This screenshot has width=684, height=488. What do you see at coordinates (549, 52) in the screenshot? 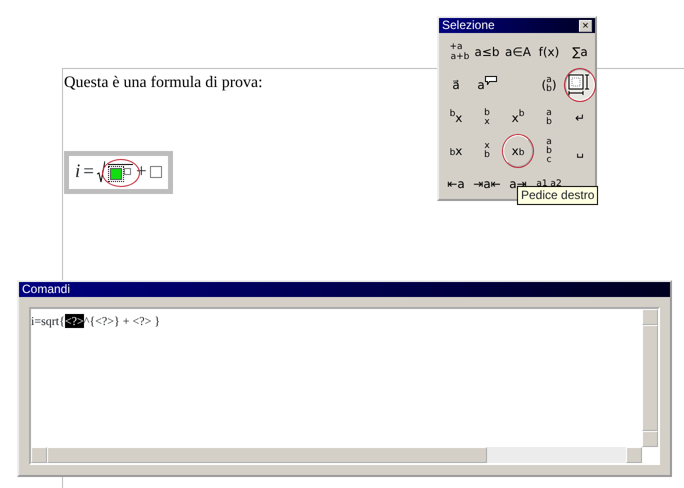
I see `symbol-button: f(x)` at bounding box center [549, 52].